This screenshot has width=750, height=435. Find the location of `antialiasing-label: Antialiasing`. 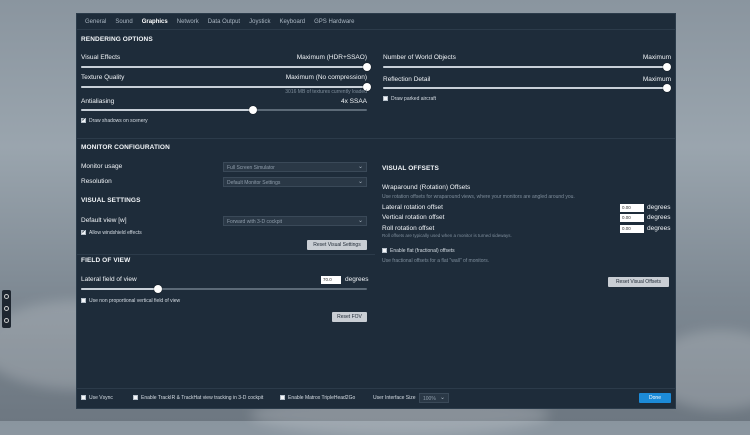

antialiasing-label: Antialiasing is located at coordinates (98, 101).